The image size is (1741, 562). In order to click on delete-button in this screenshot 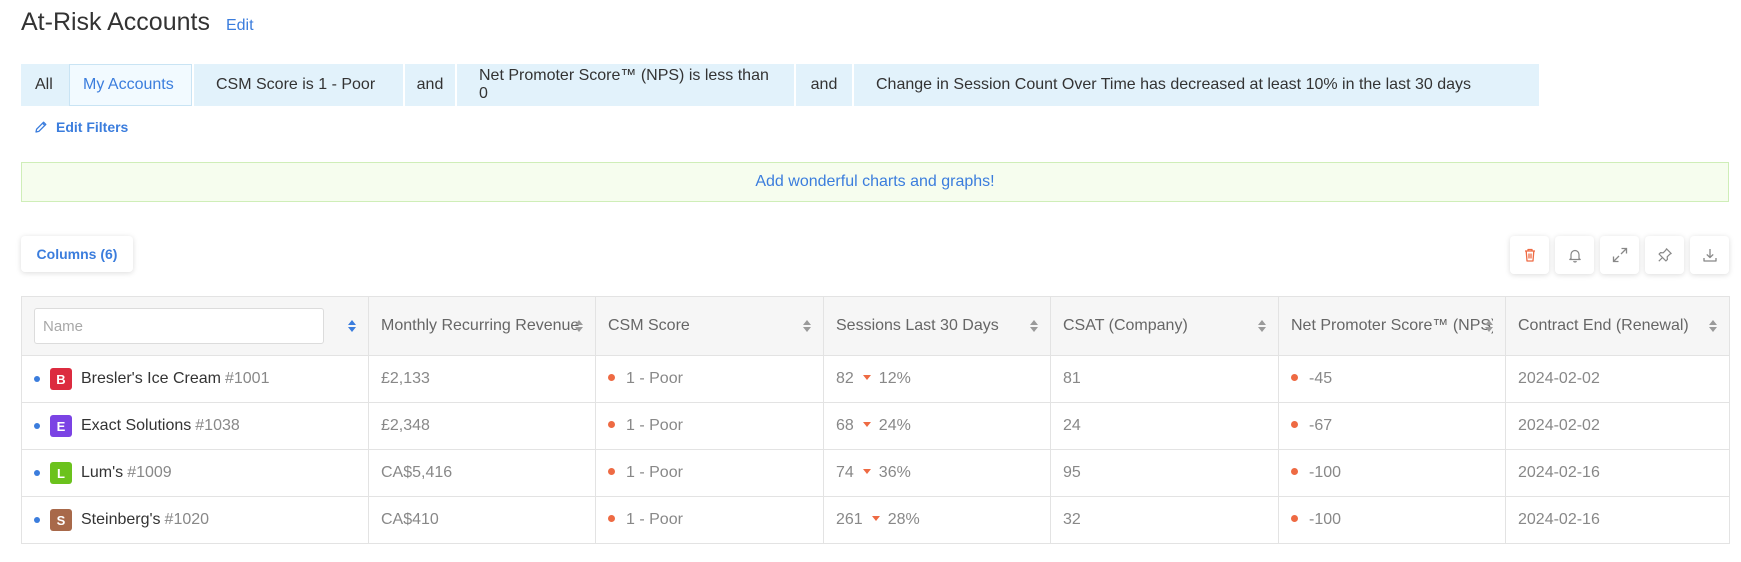, I will do `click(1529, 255)`.